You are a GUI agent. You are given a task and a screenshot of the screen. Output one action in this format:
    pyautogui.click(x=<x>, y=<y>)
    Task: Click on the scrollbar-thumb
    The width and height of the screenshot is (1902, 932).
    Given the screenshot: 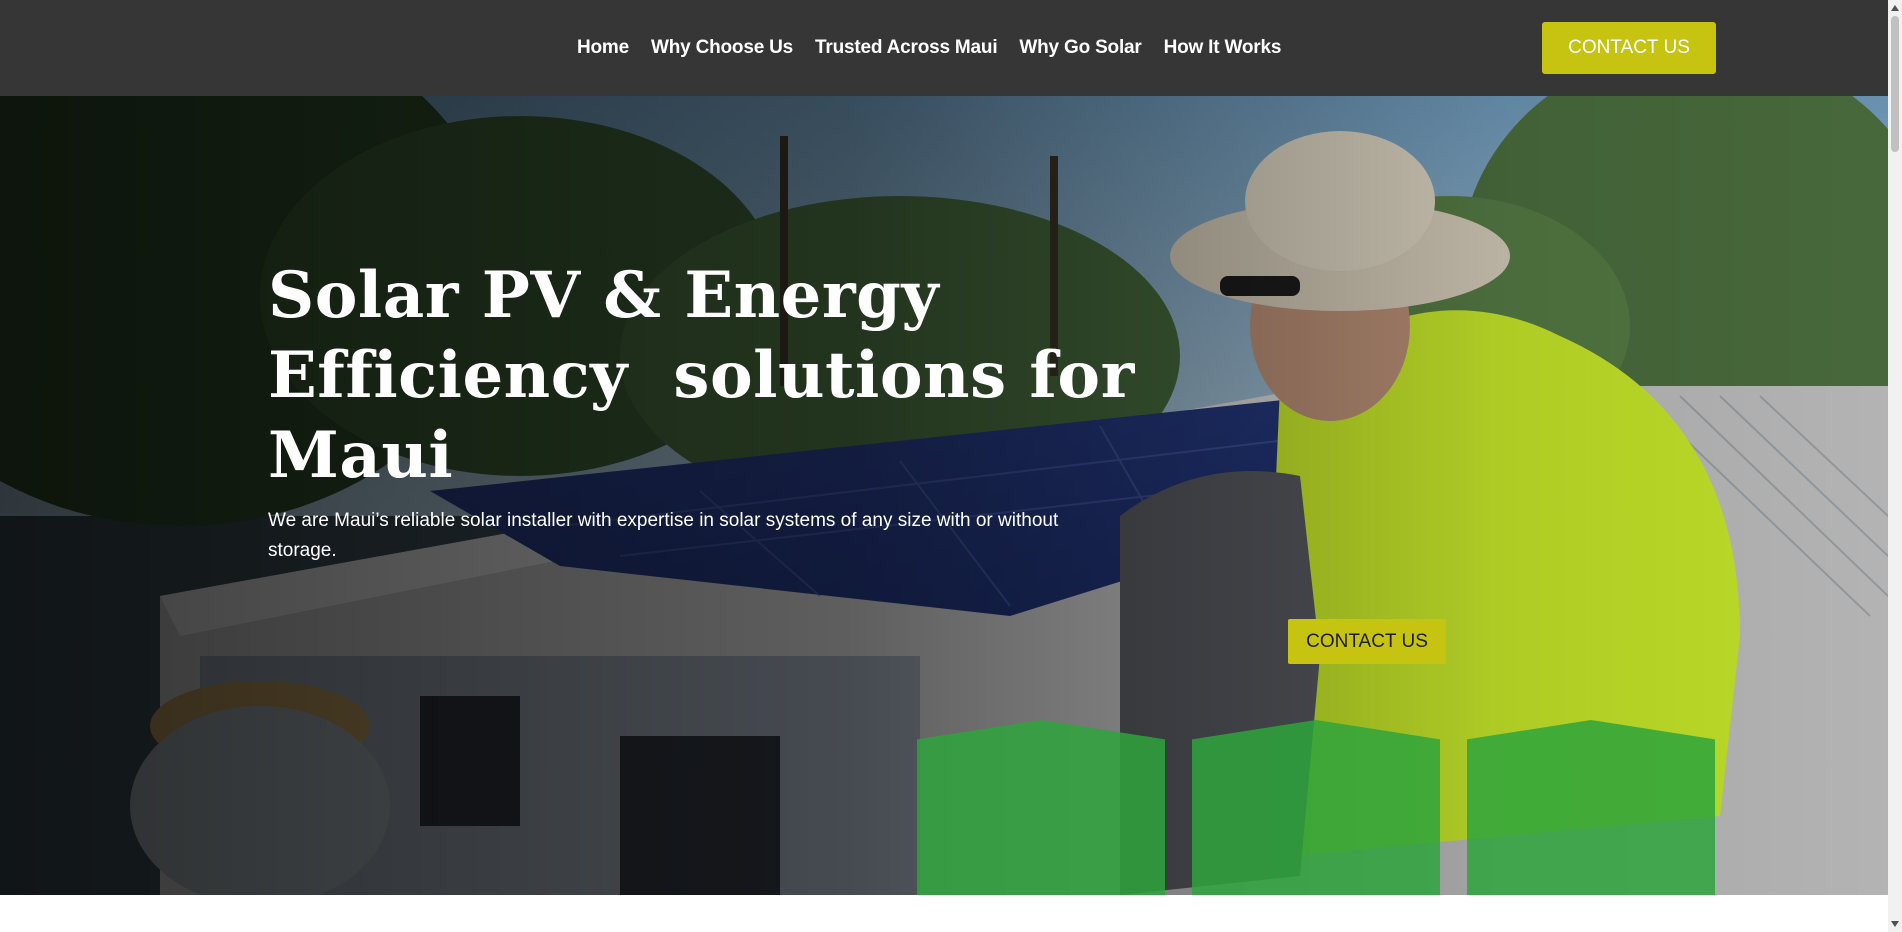 What is the action you would take?
    pyautogui.click(x=1895, y=84)
    